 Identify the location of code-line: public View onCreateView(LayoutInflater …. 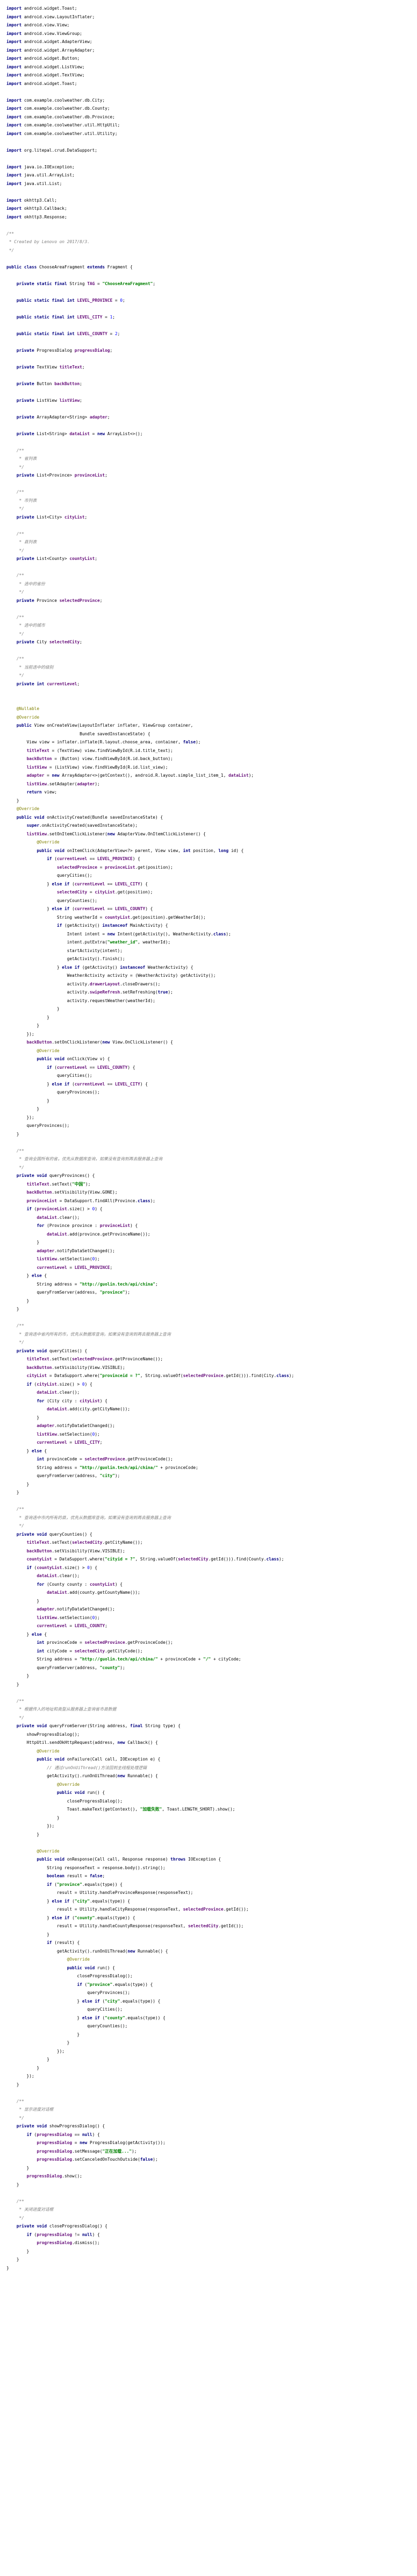
(104, 725).